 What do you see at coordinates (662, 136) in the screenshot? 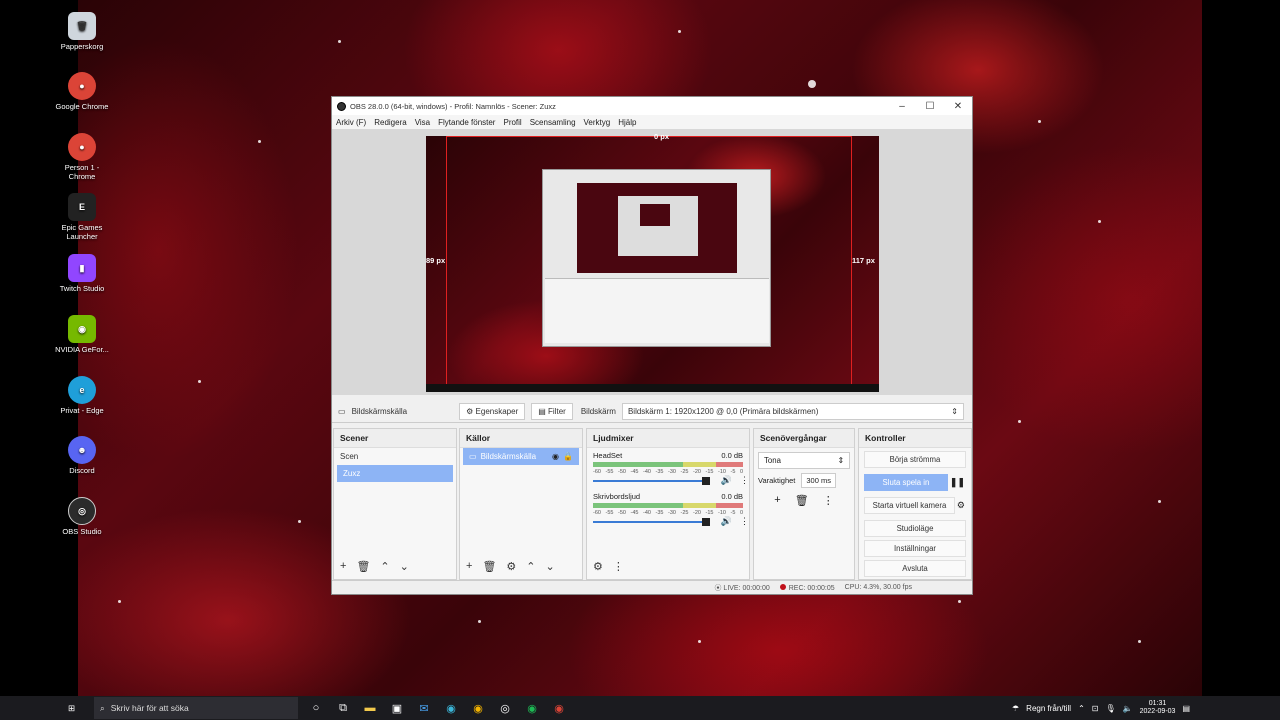
I see `top-px-label: 0 px` at bounding box center [662, 136].